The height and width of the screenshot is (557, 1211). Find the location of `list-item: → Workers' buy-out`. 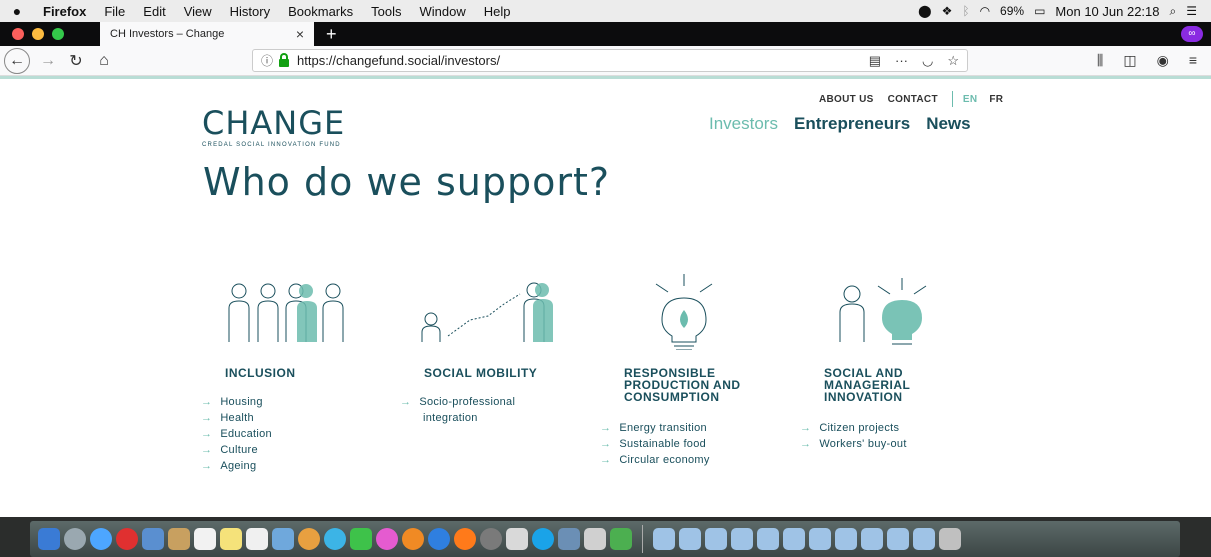

list-item: → Workers' buy-out is located at coordinates (853, 444).